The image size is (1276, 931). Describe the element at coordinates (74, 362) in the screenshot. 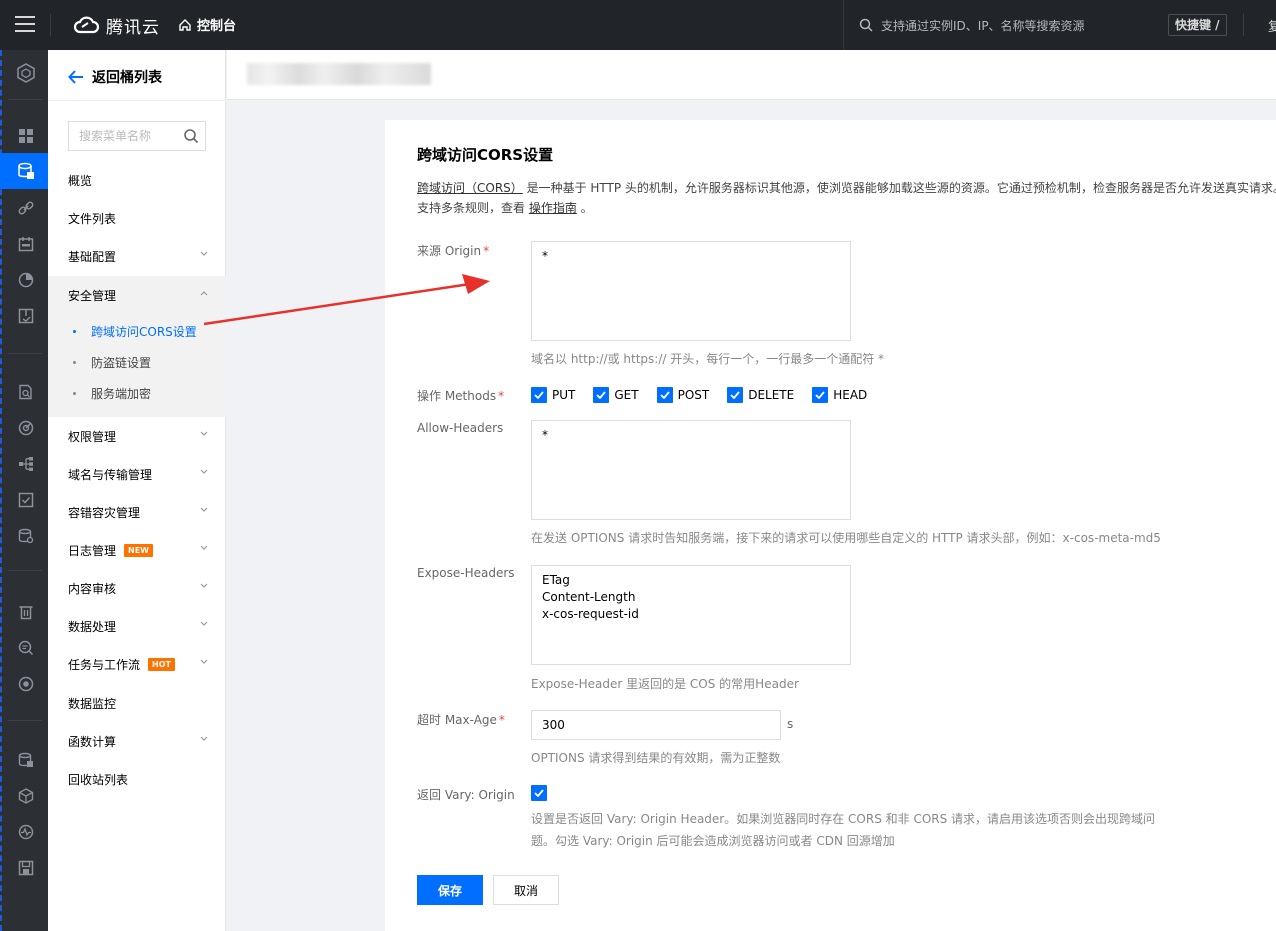

I see `bullet` at that location.